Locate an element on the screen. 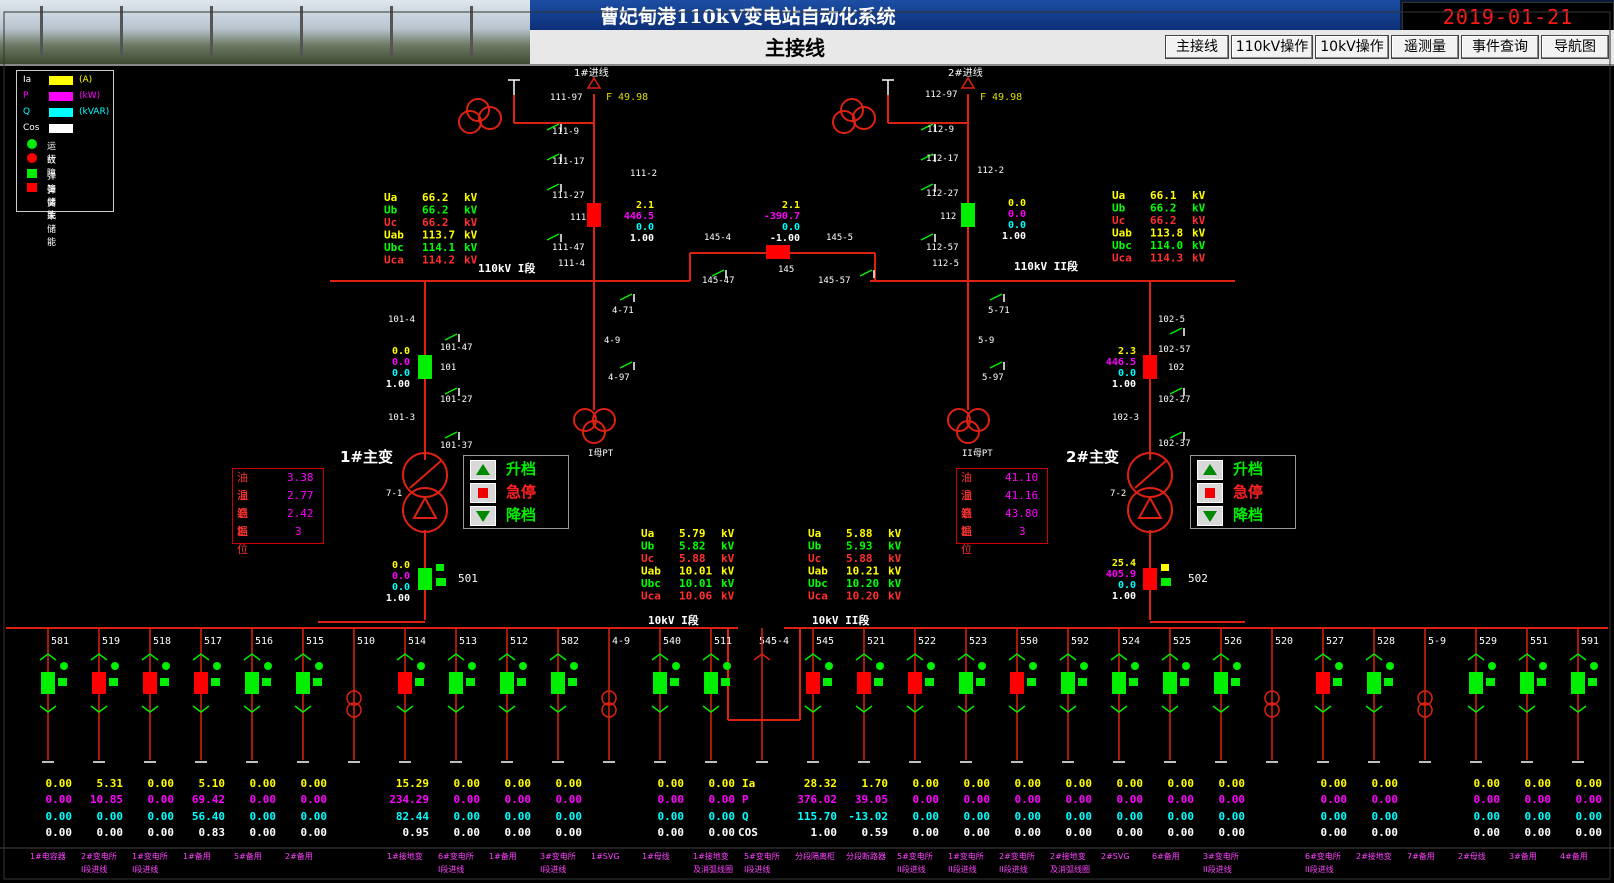 The width and height of the screenshot is (1614, 883). feeder-526-status is located at coordinates (1237, 666).